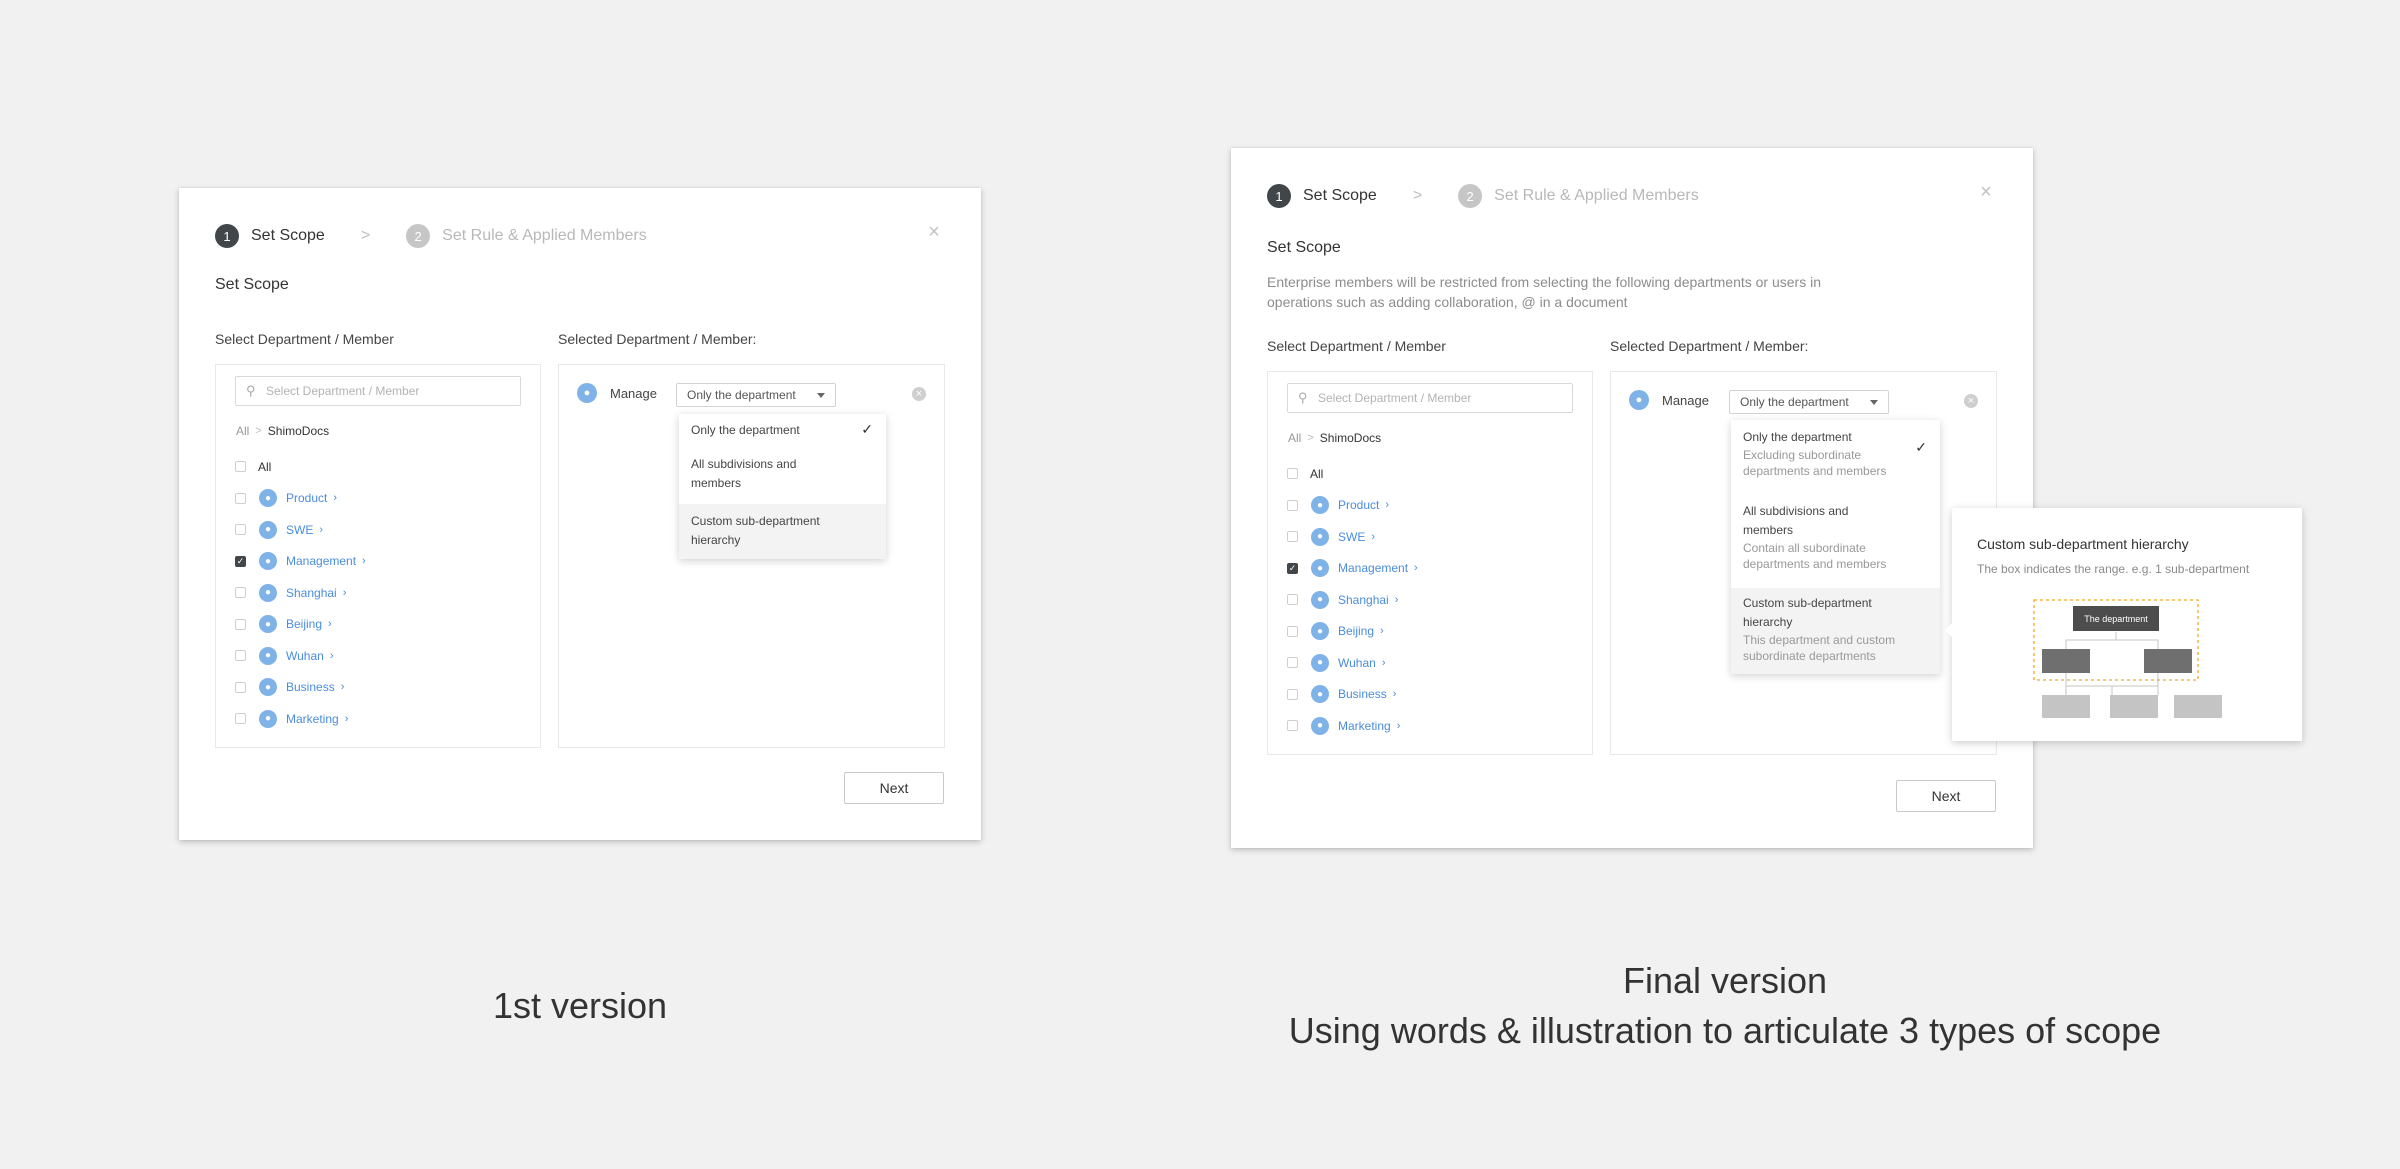  What do you see at coordinates (782, 430) in the screenshot?
I see `menu-item-only-department: Only the department ✓` at bounding box center [782, 430].